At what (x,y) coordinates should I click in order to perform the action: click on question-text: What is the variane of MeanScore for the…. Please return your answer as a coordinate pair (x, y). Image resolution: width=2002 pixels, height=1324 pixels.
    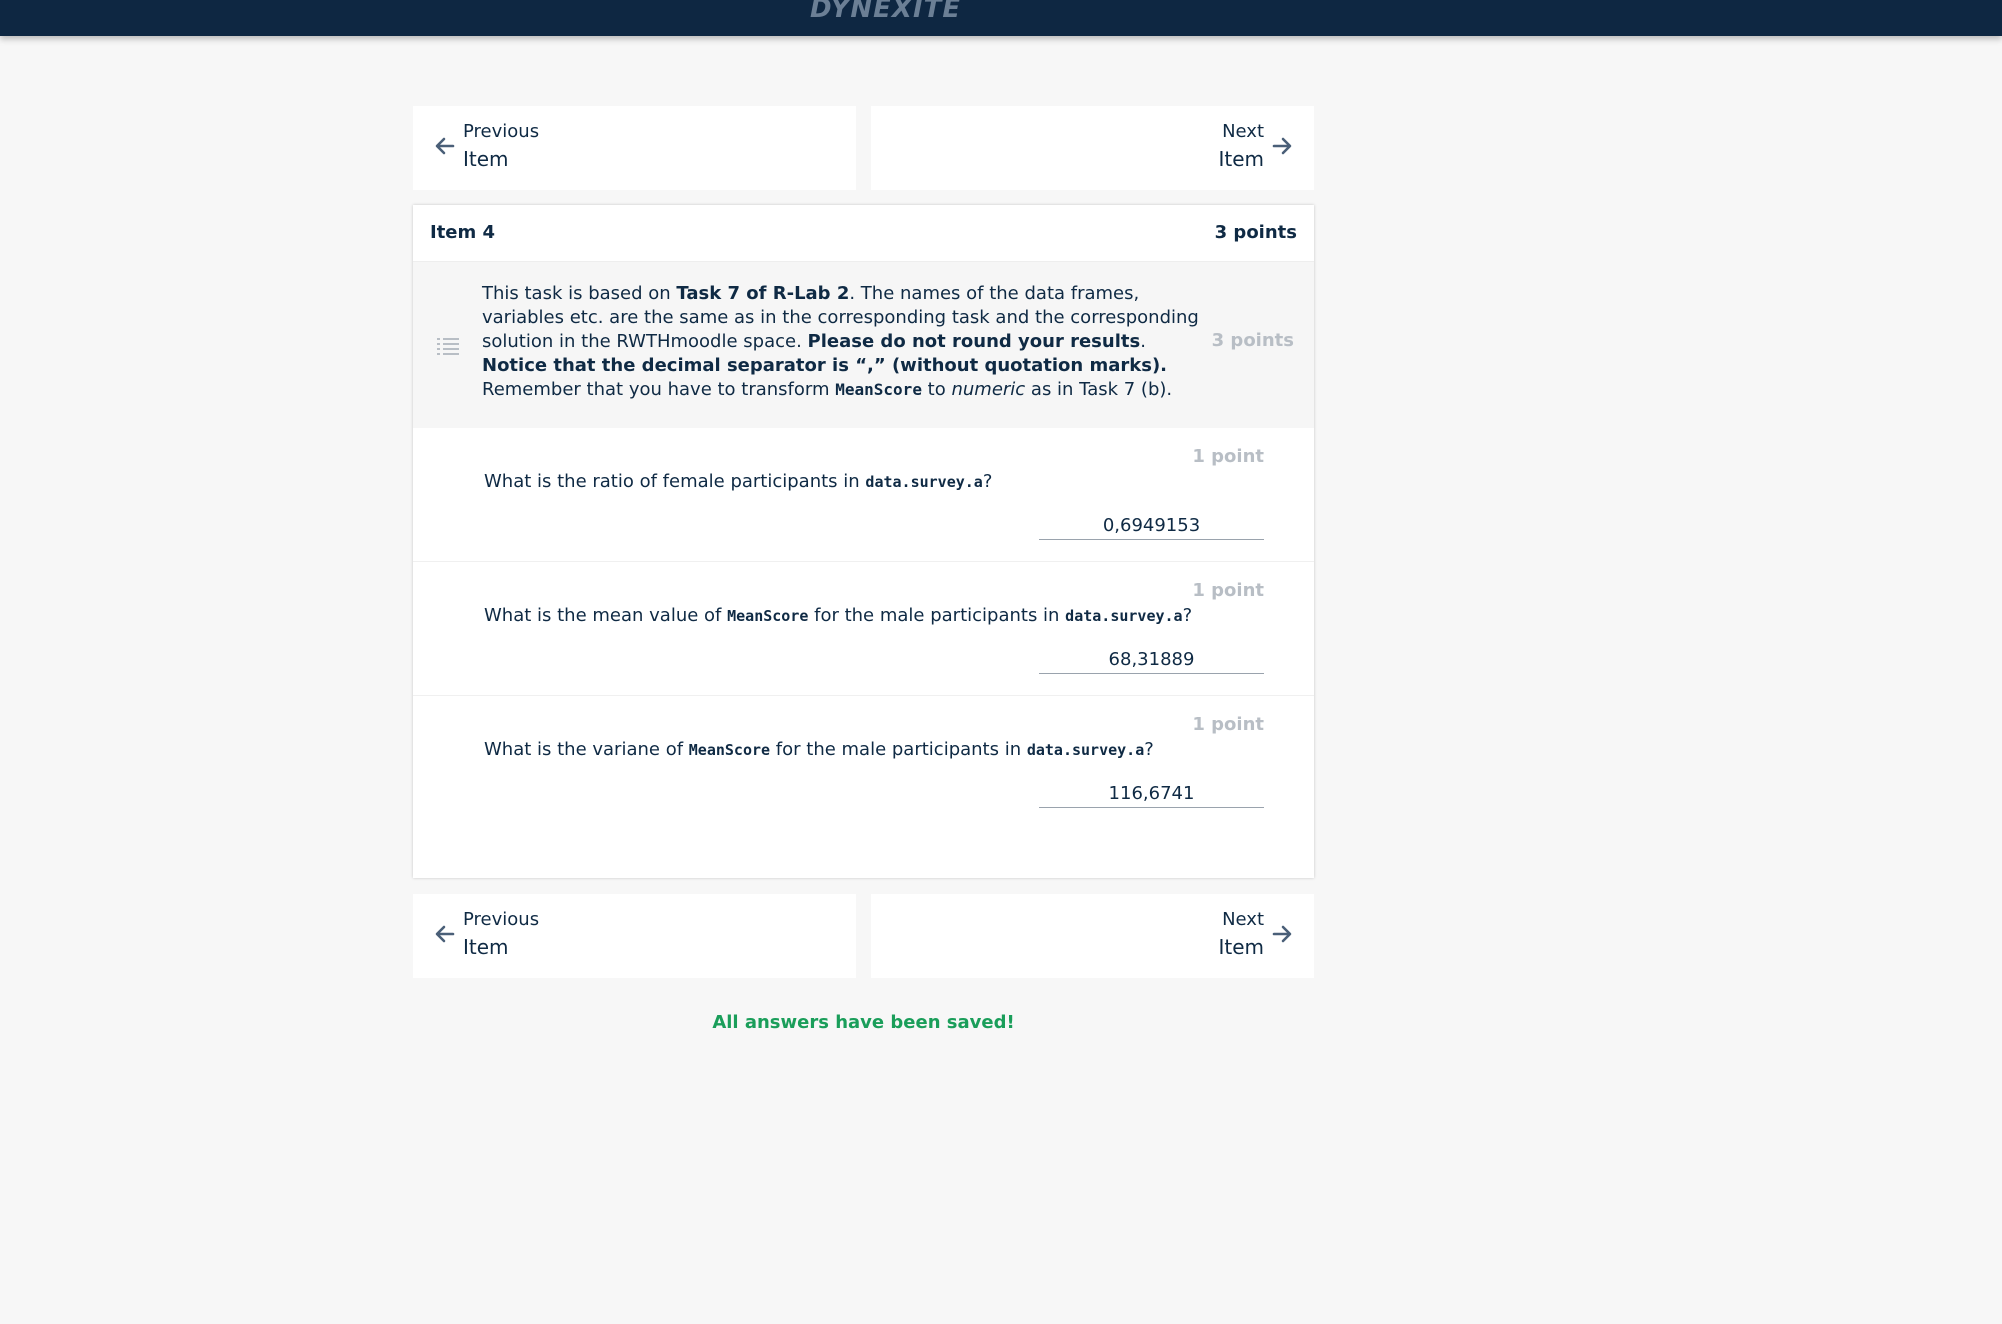
    Looking at the image, I should click on (819, 749).